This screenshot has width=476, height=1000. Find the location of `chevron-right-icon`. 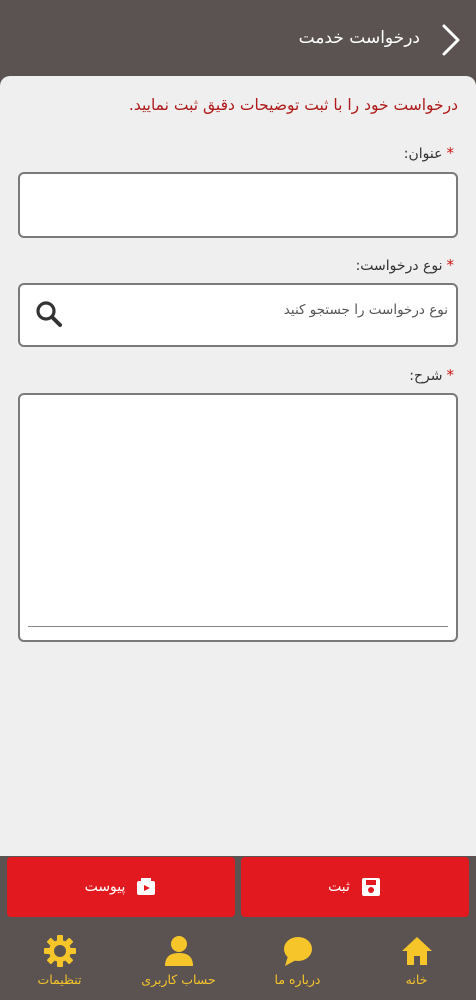

chevron-right-icon is located at coordinates (451, 40).